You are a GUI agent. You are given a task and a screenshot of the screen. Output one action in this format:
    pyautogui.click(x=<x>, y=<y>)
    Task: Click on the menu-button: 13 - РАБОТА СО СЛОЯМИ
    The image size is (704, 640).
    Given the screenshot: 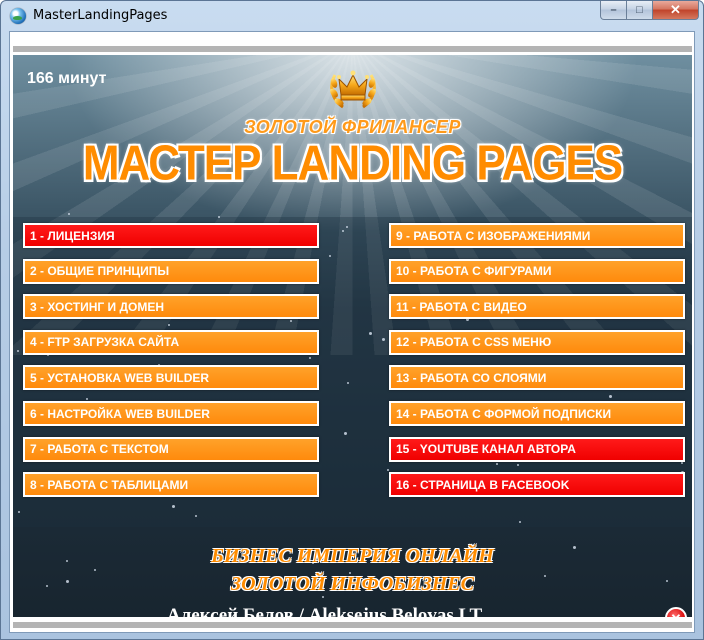 What is the action you would take?
    pyautogui.click(x=537, y=378)
    